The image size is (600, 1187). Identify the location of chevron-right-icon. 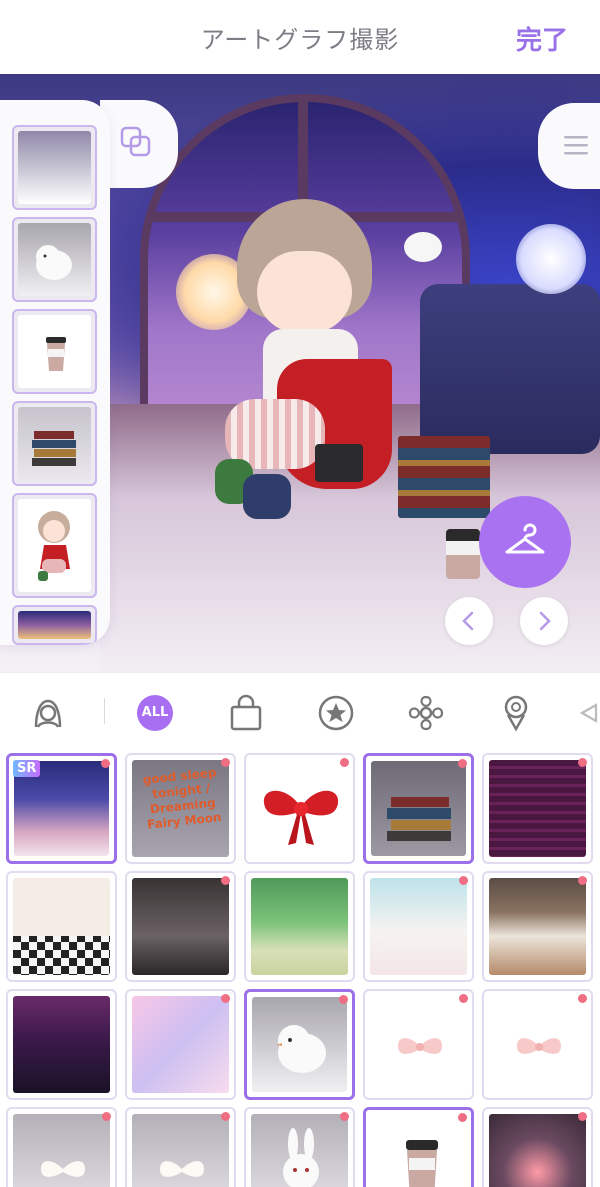
(545, 621).